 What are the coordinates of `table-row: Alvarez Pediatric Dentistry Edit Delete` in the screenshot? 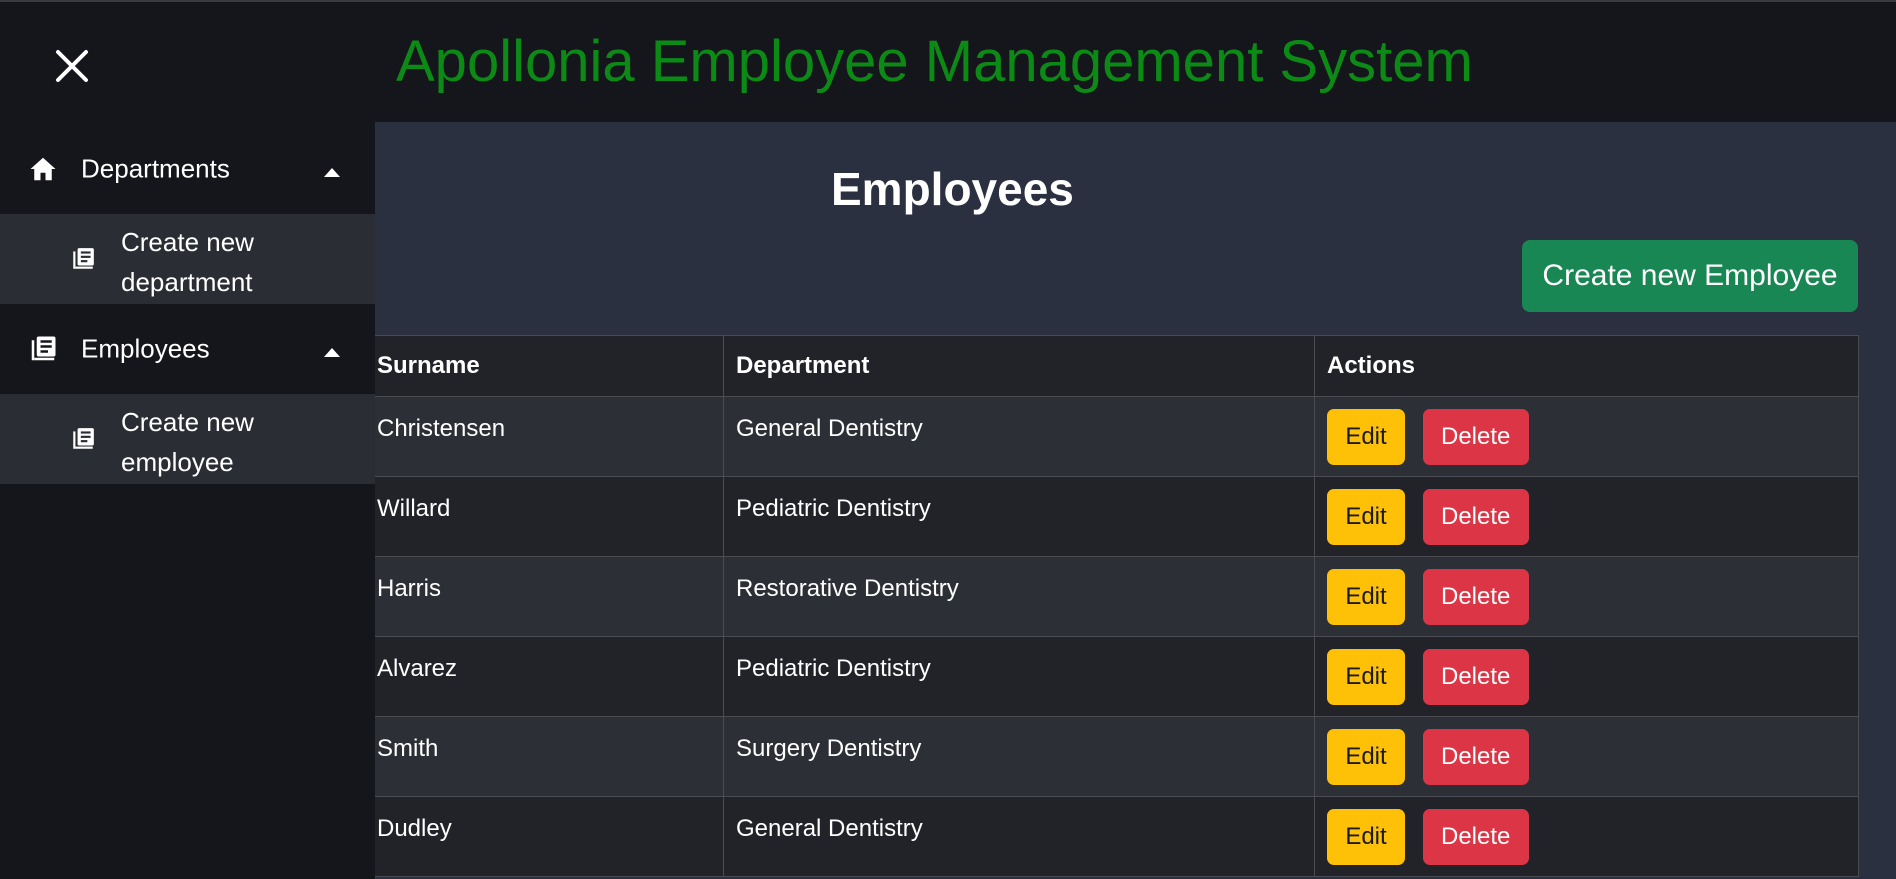 It's located at (1117, 676).